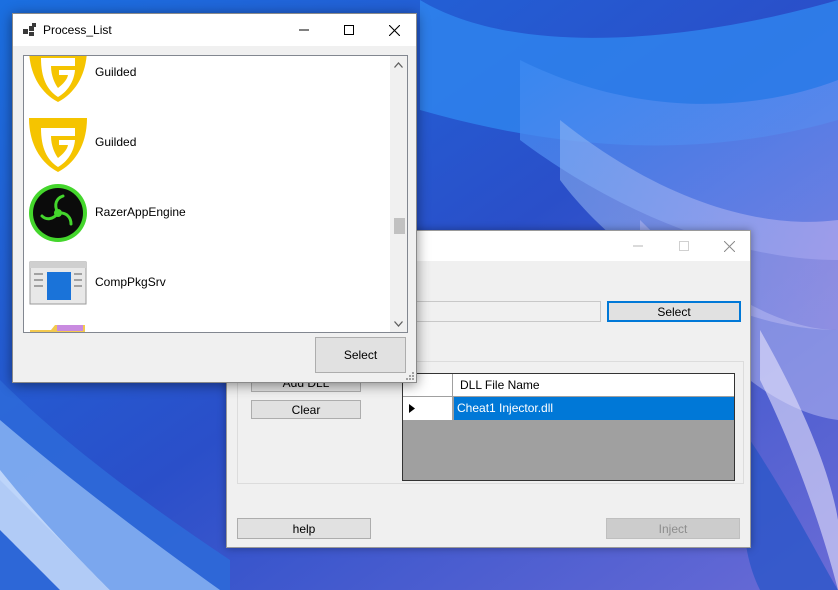 The width and height of the screenshot is (838, 590). What do you see at coordinates (398, 194) in the screenshot?
I see `vertical-scrollbar` at bounding box center [398, 194].